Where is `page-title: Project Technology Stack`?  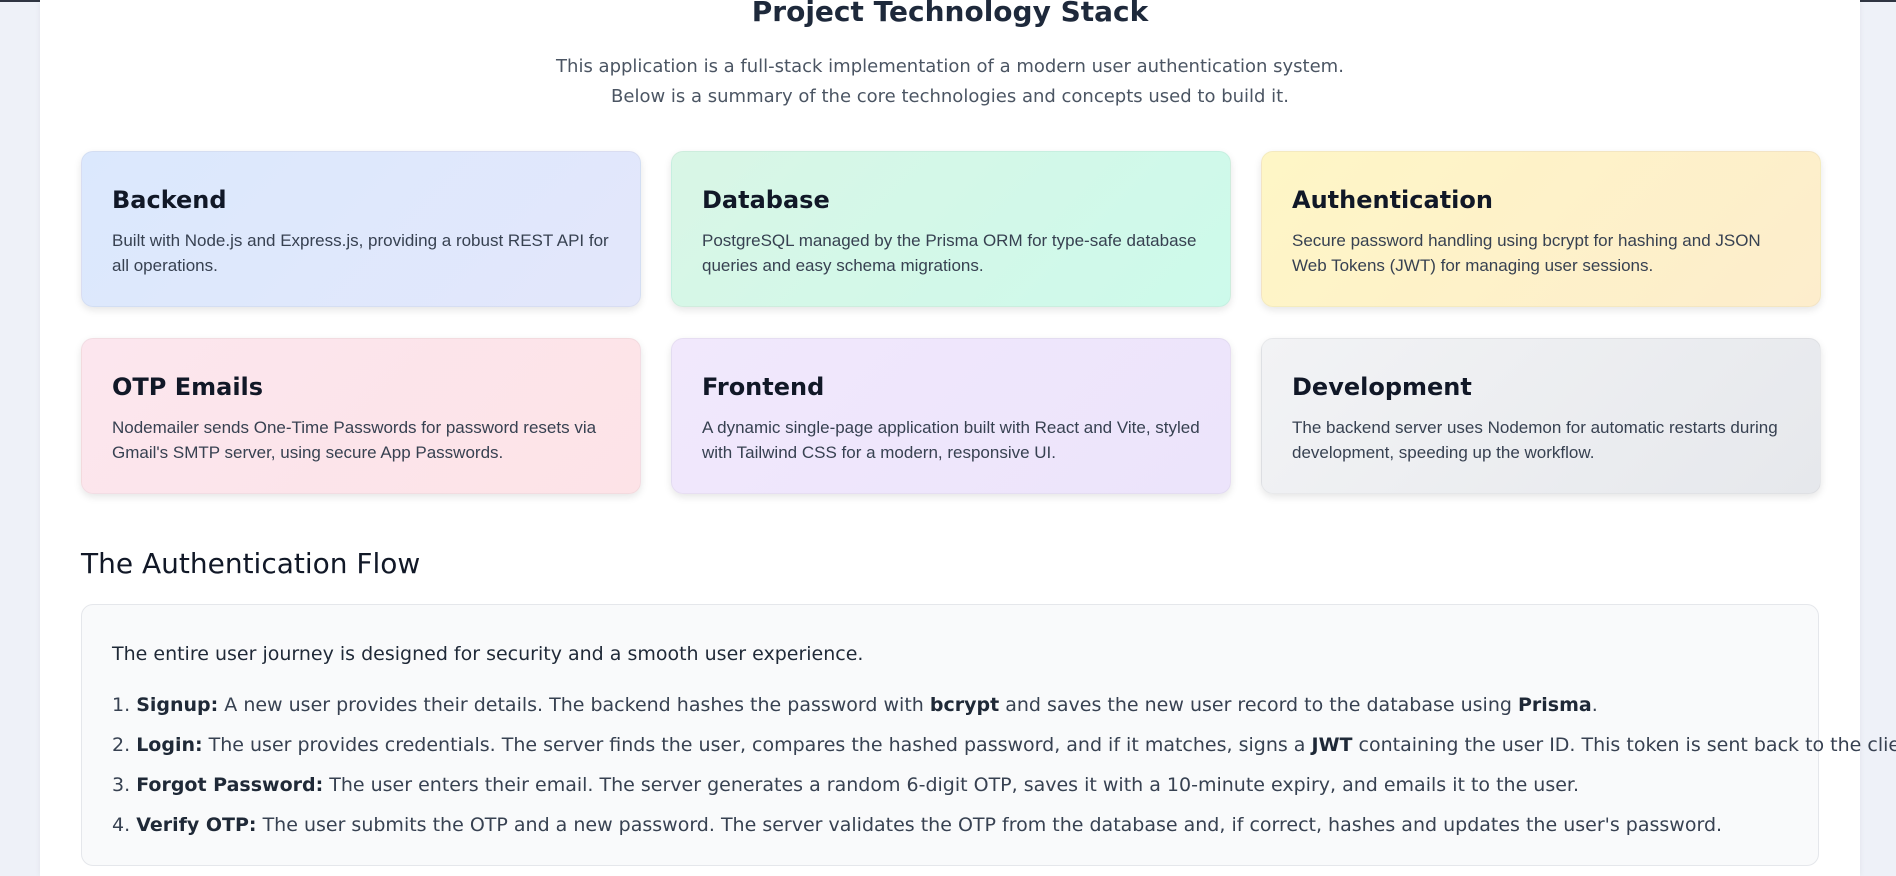 page-title: Project Technology Stack is located at coordinates (950, 14).